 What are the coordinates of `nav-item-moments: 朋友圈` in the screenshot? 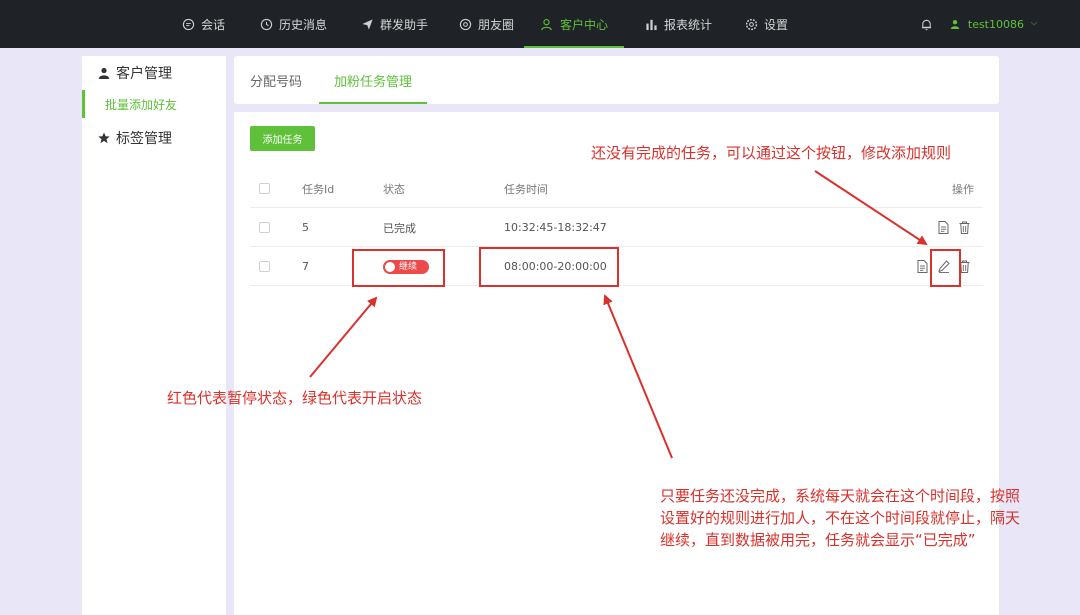 It's located at (486, 24).